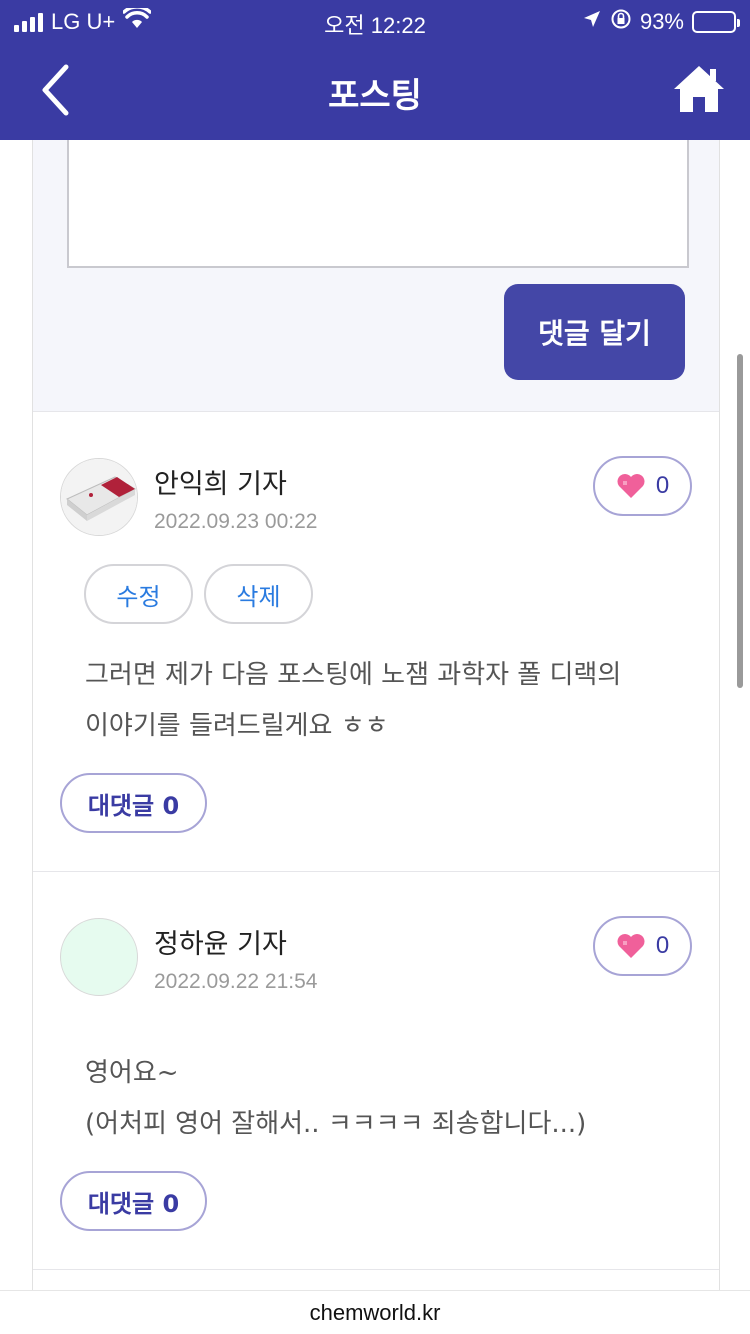 This screenshot has width=750, height=1334. What do you see at coordinates (335, 1099) in the screenshot?
I see `comment-text: 영어요~ (어처피 영어 잘해서.. ㅋㅋㅋㅋ 죄송합니다...)` at bounding box center [335, 1099].